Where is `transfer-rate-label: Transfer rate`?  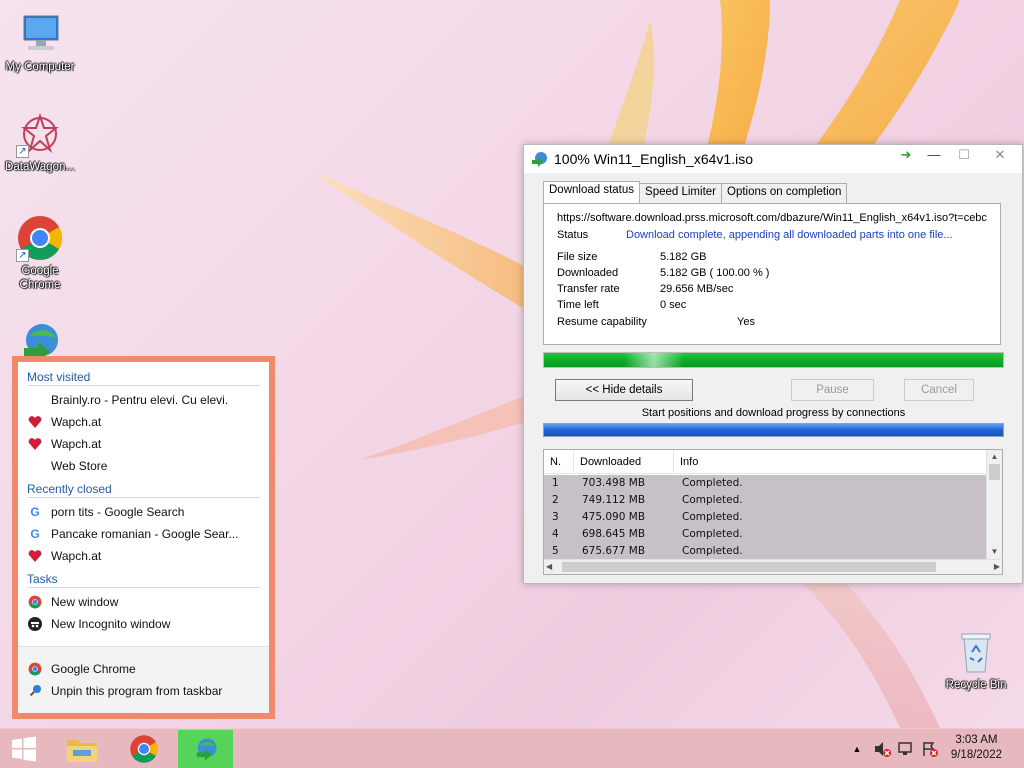
transfer-rate-label: Transfer rate is located at coordinates (588, 289).